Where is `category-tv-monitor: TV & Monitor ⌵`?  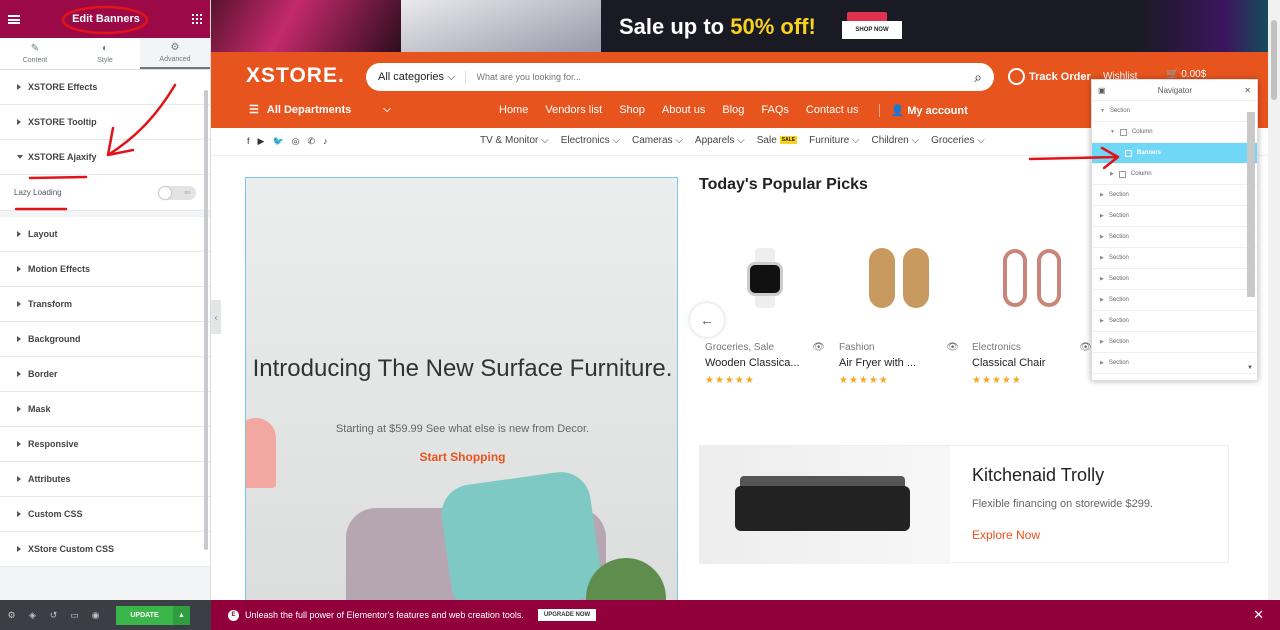
category-tv-monitor: TV & Monitor ⌵ is located at coordinates (514, 140).